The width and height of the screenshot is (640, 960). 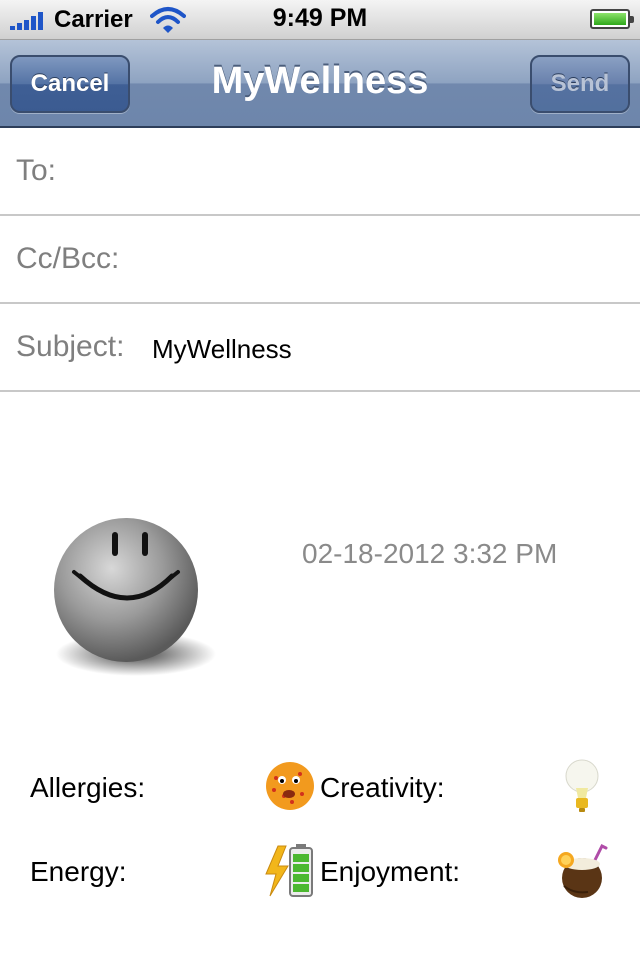 What do you see at coordinates (382, 787) in the screenshot?
I see `creativity-label: Creativity:` at bounding box center [382, 787].